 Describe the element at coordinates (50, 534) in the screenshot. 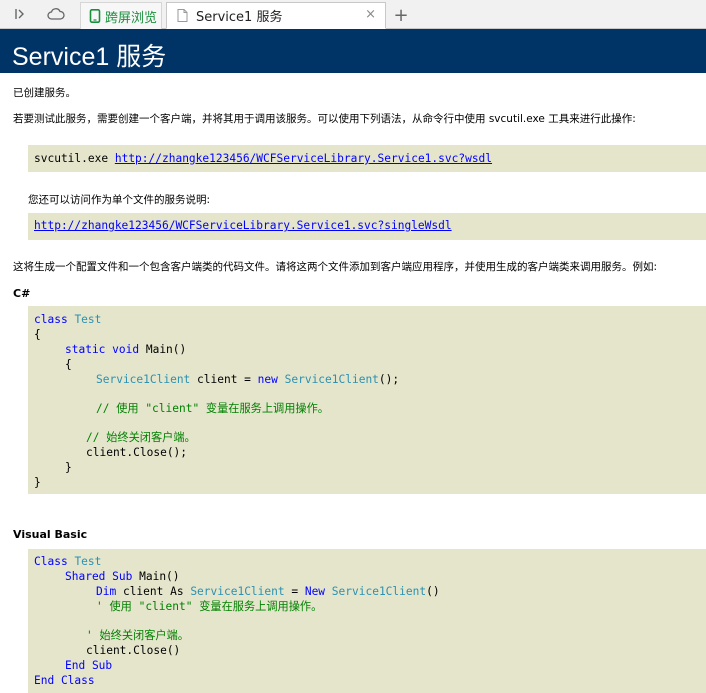

I see `vb-heading: Visual Basic` at that location.